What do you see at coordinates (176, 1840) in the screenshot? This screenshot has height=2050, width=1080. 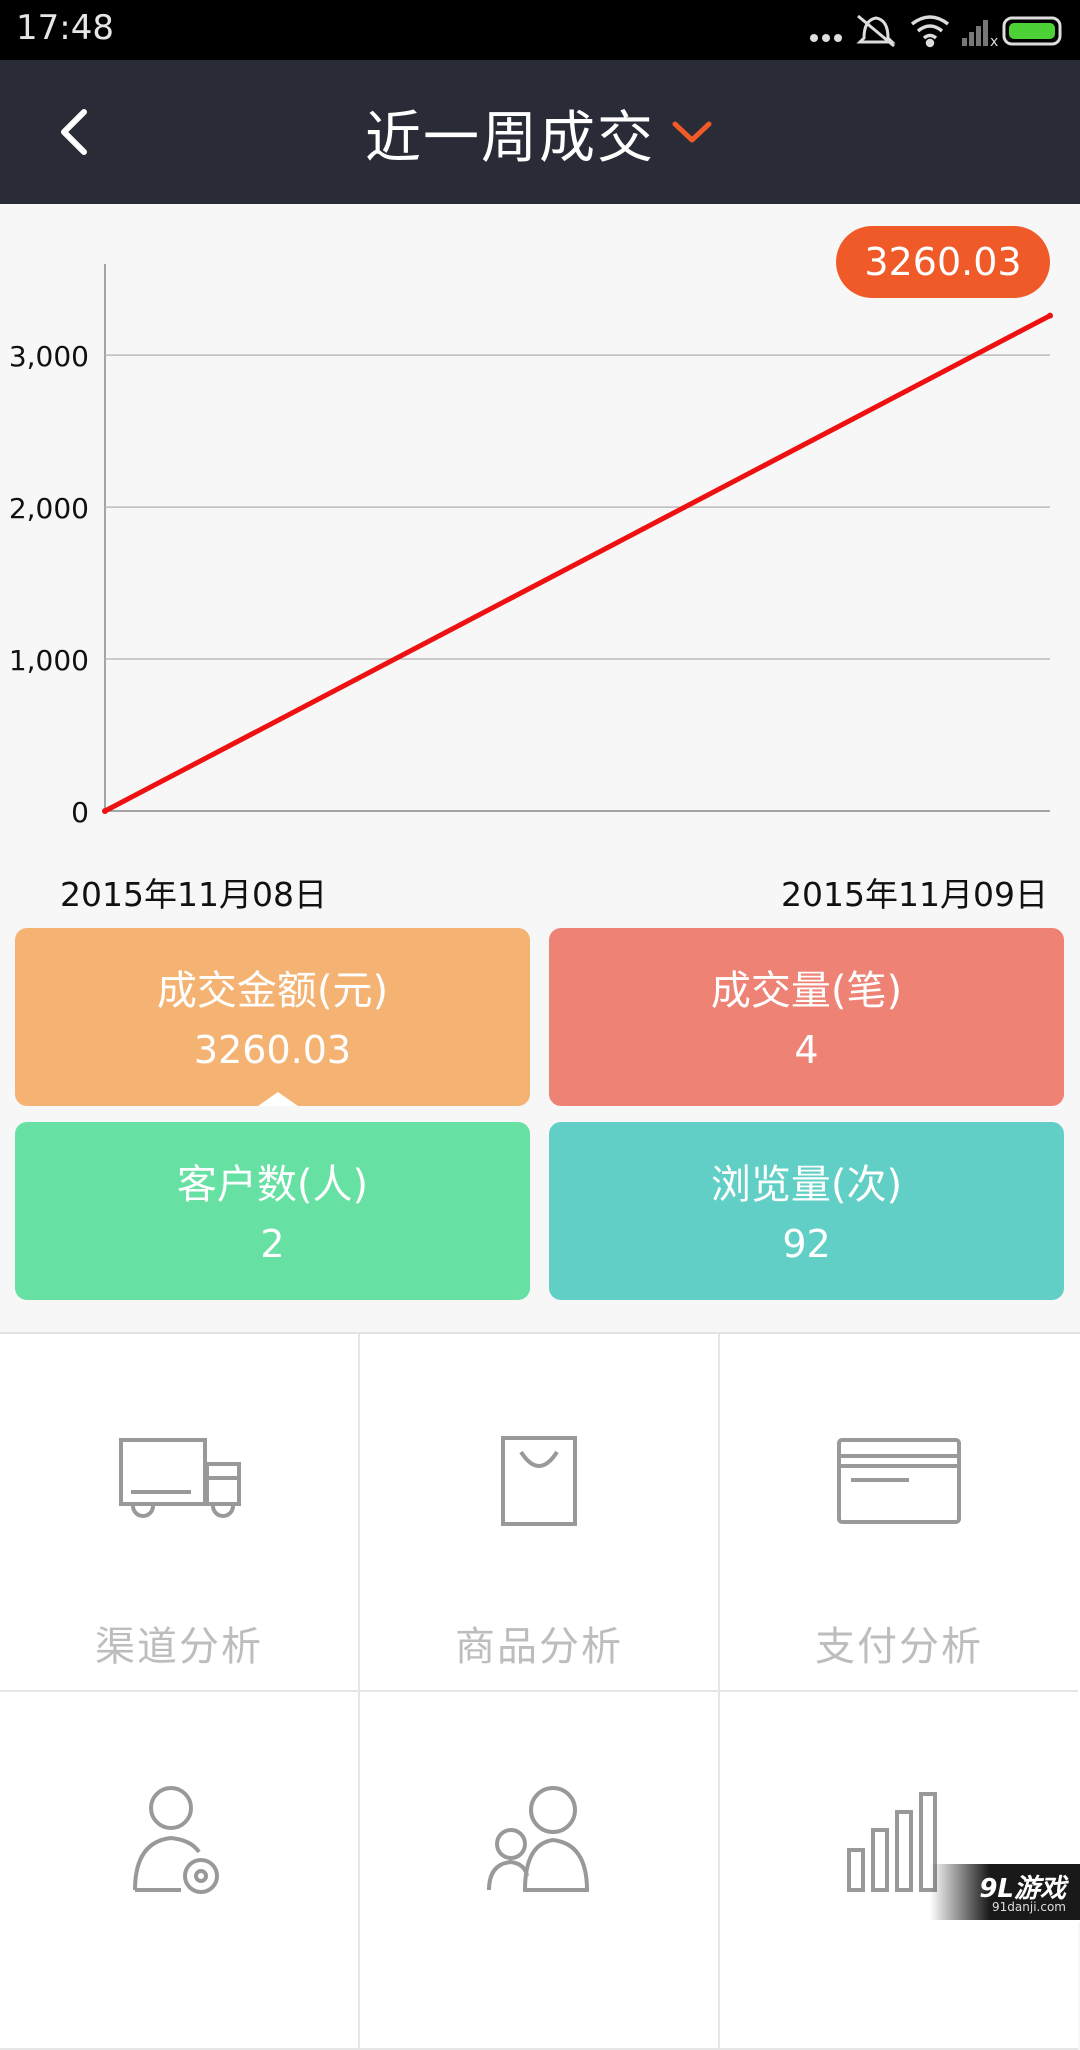 I see `user-search-icon` at bounding box center [176, 1840].